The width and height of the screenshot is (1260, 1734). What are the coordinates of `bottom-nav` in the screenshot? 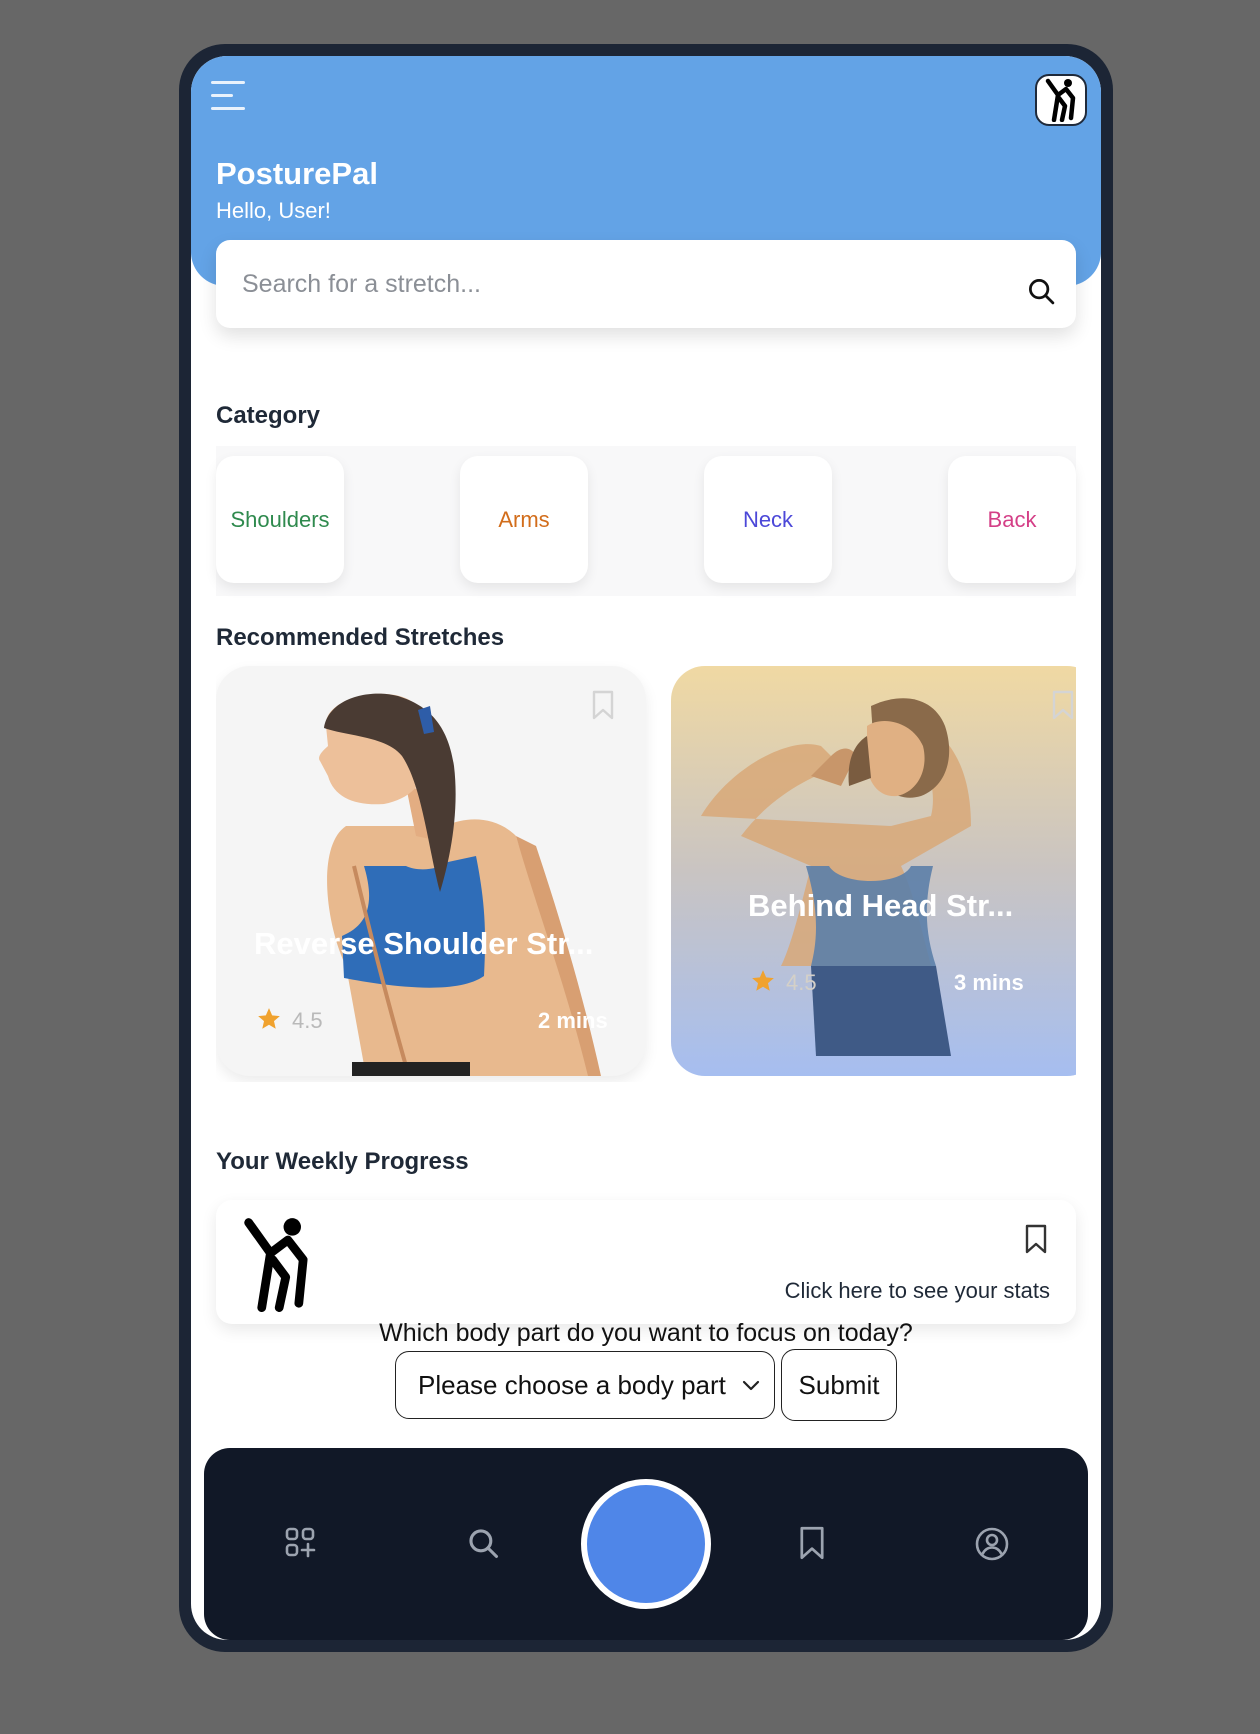 It's located at (646, 1544).